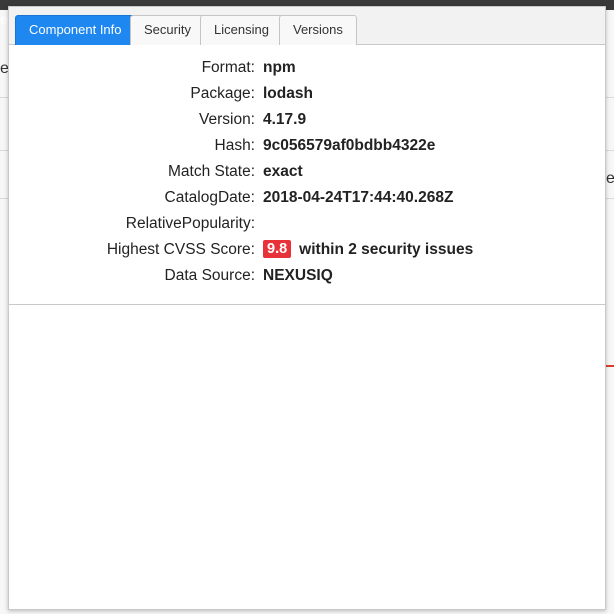 Image resolution: width=614 pixels, height=614 pixels. Describe the element at coordinates (167, 30) in the screenshot. I see `tab-security: Security` at that location.